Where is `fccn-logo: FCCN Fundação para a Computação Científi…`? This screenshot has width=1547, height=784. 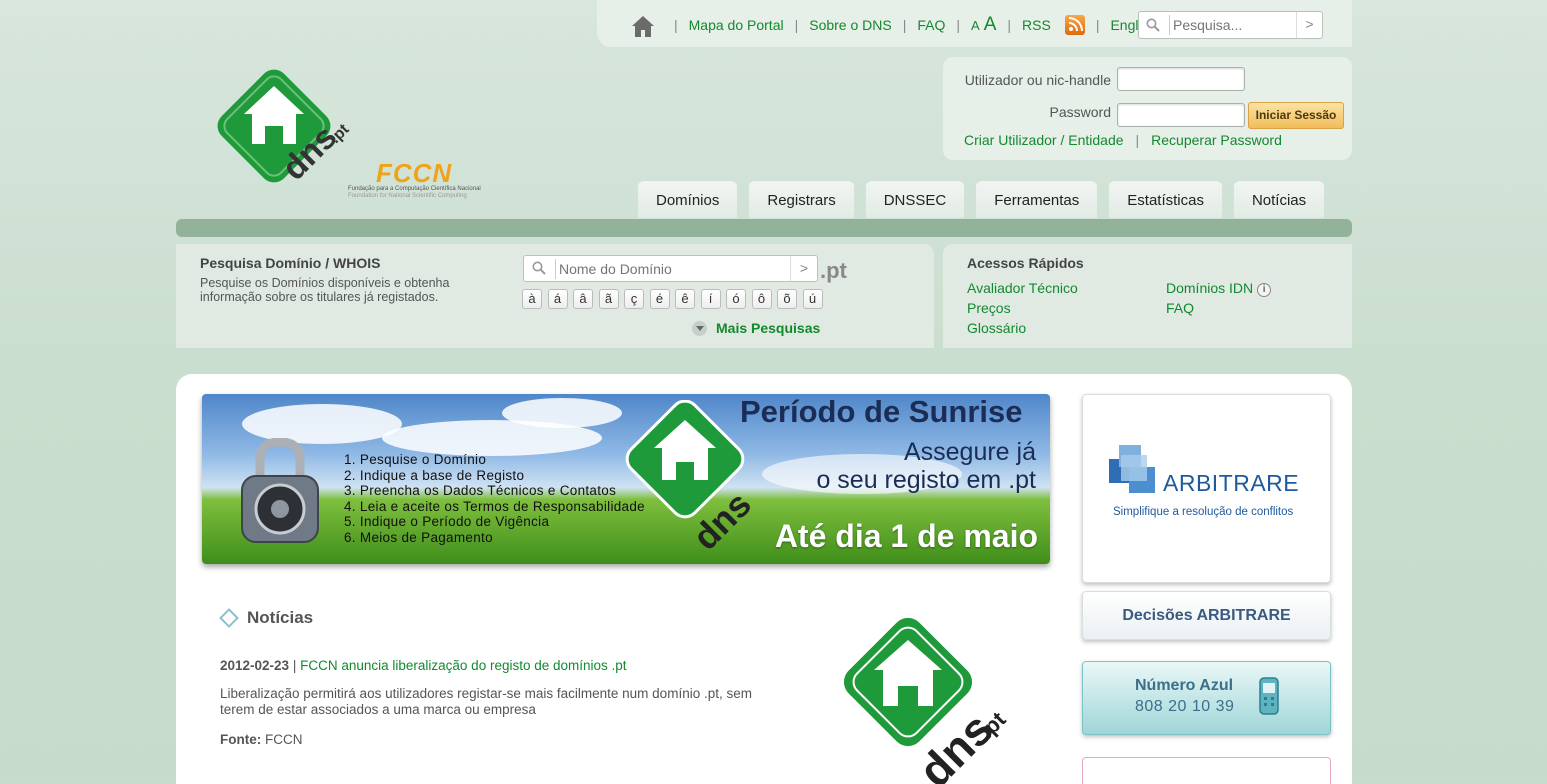 fccn-logo: FCCN Fundação para a Computação Científi… is located at coordinates (421, 180).